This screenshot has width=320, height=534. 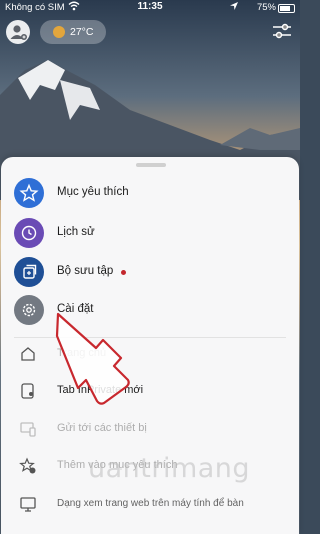 What do you see at coordinates (151, 165) in the screenshot?
I see `sheet-handle` at bounding box center [151, 165].